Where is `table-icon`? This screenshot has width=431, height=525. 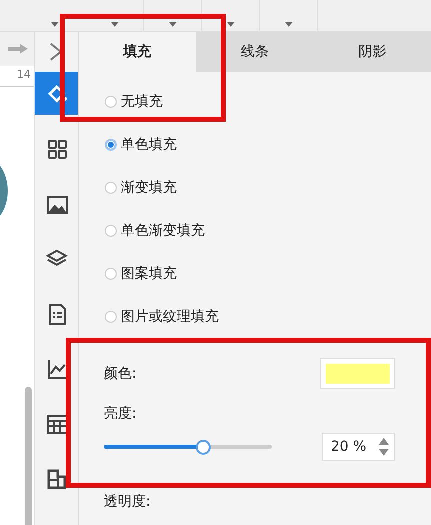 table-icon is located at coordinates (57, 423).